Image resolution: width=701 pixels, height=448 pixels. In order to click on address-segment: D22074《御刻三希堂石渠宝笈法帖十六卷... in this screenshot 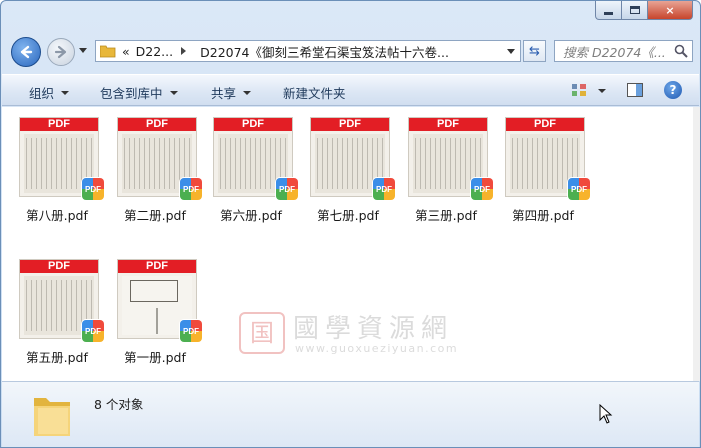, I will do `click(324, 51)`.